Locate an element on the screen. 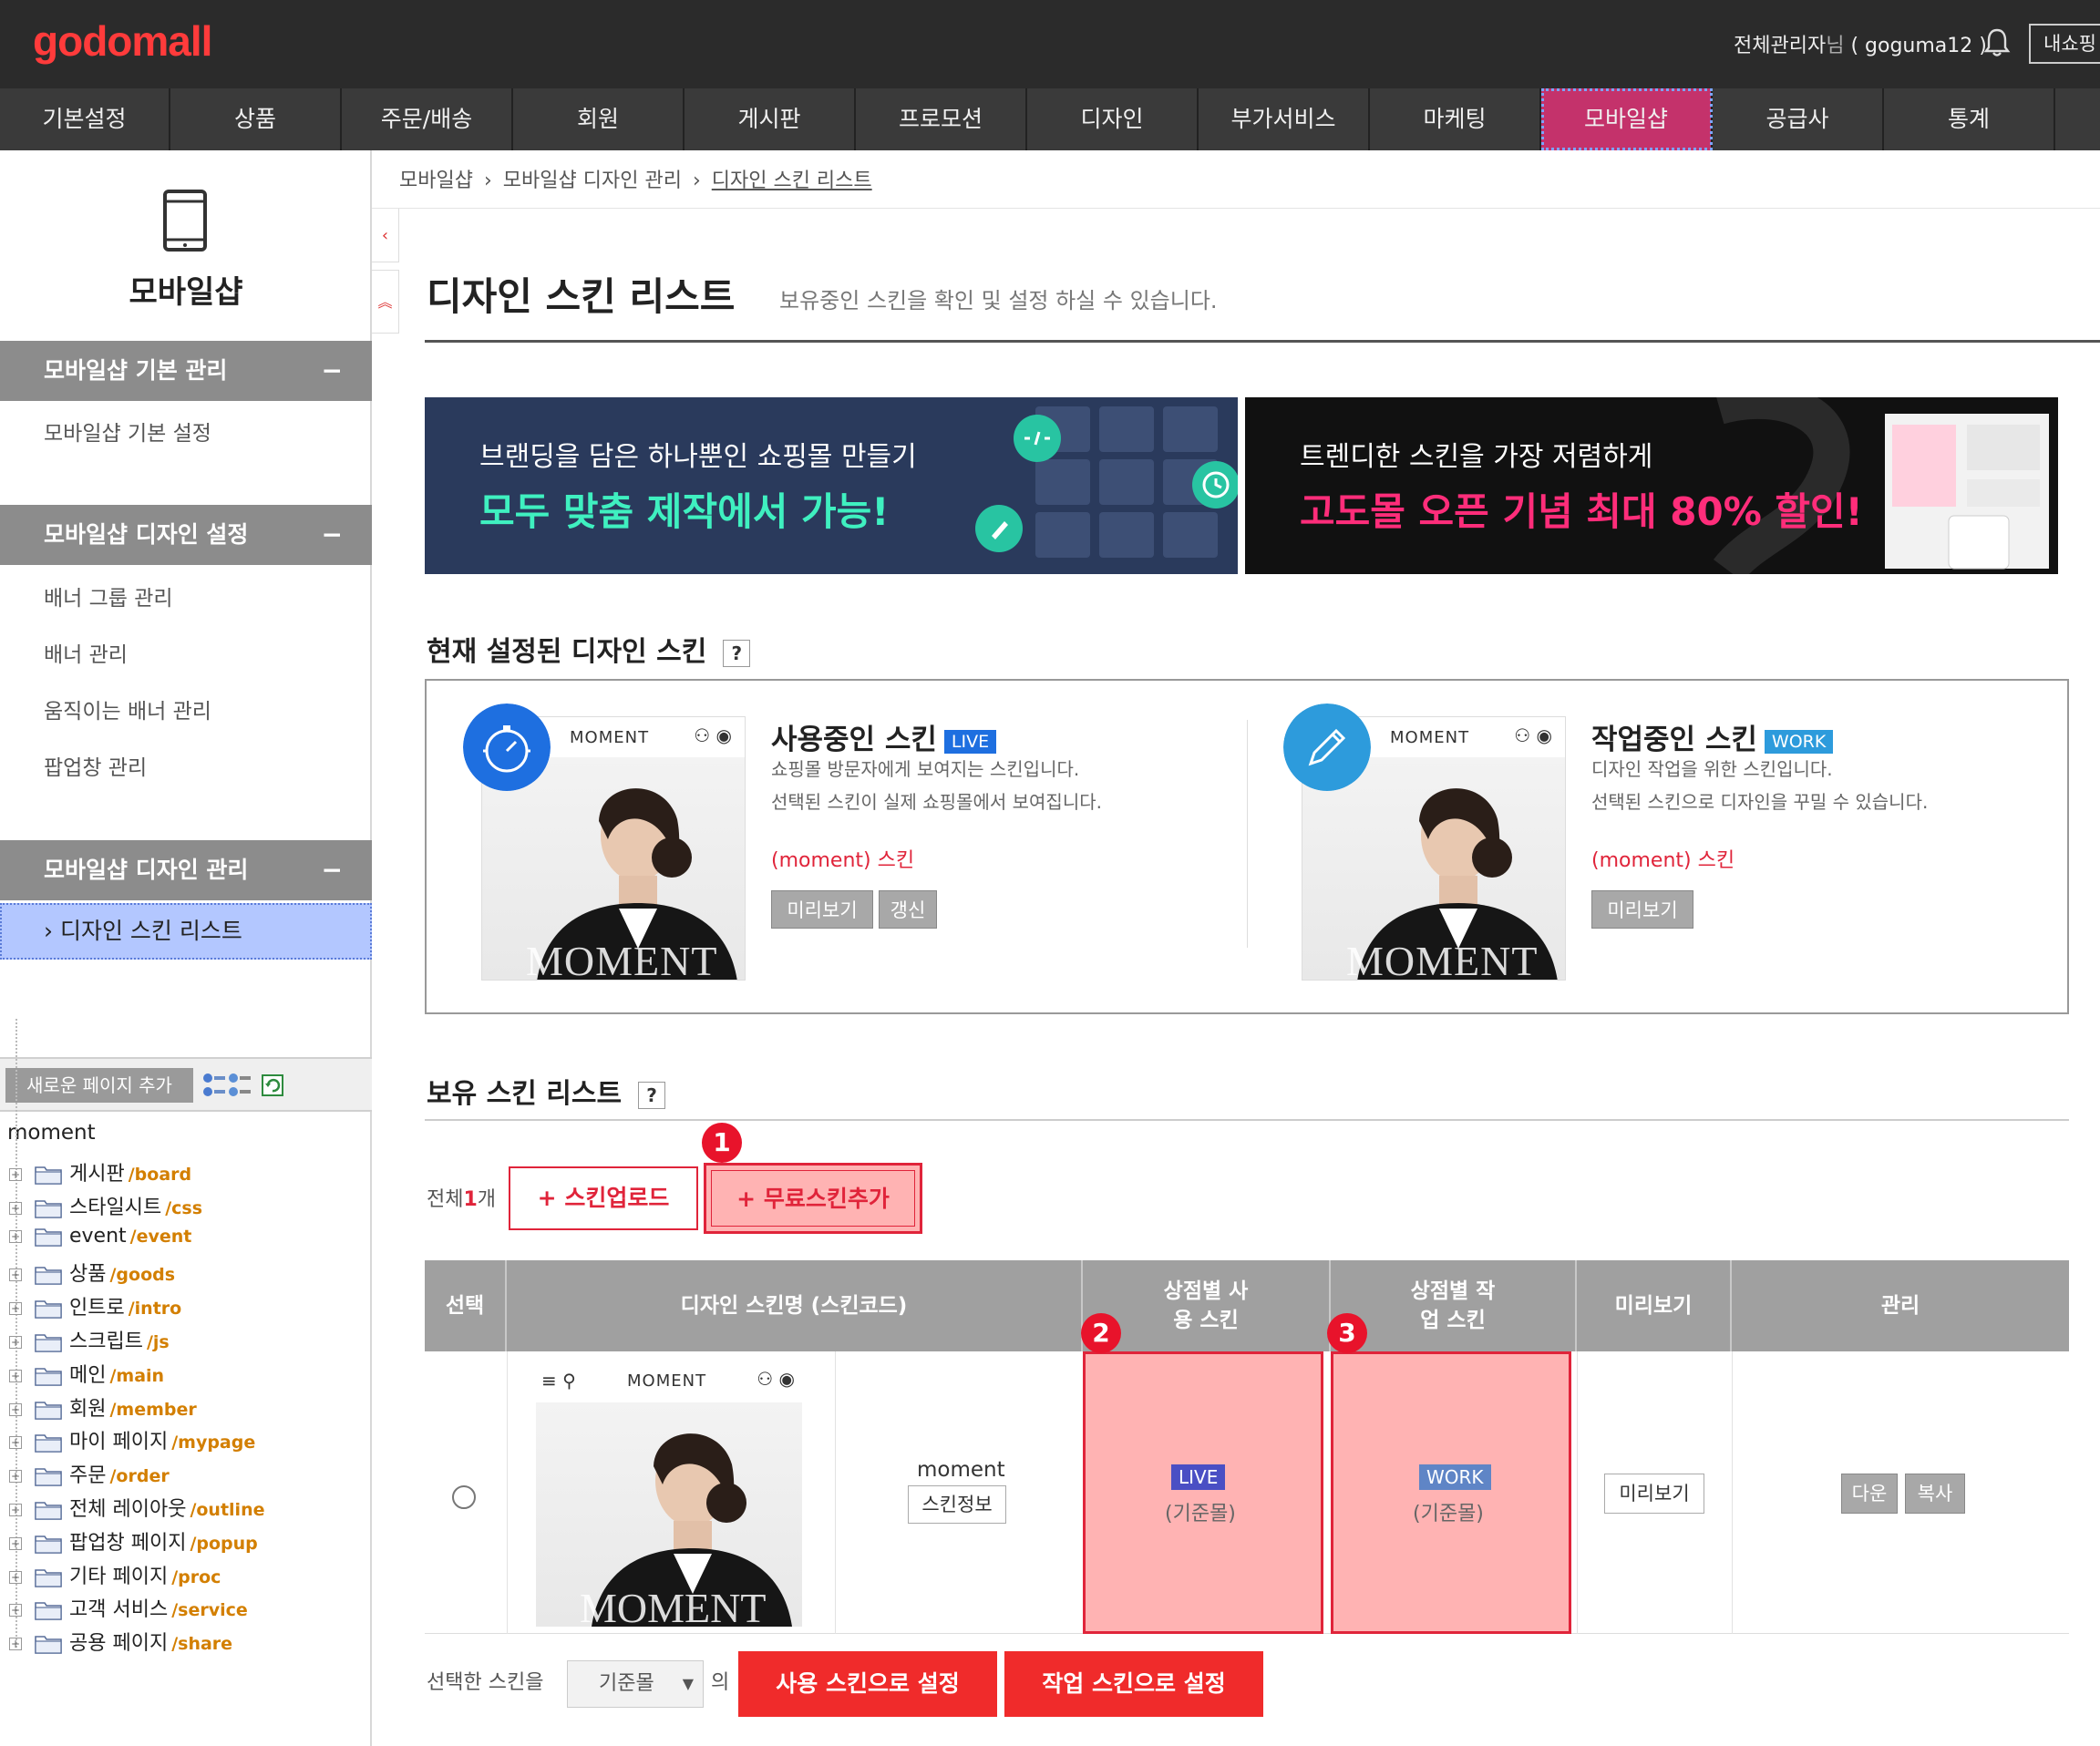 The width and height of the screenshot is (2100, 1746). collapse-all-icon is located at coordinates (240, 1086).